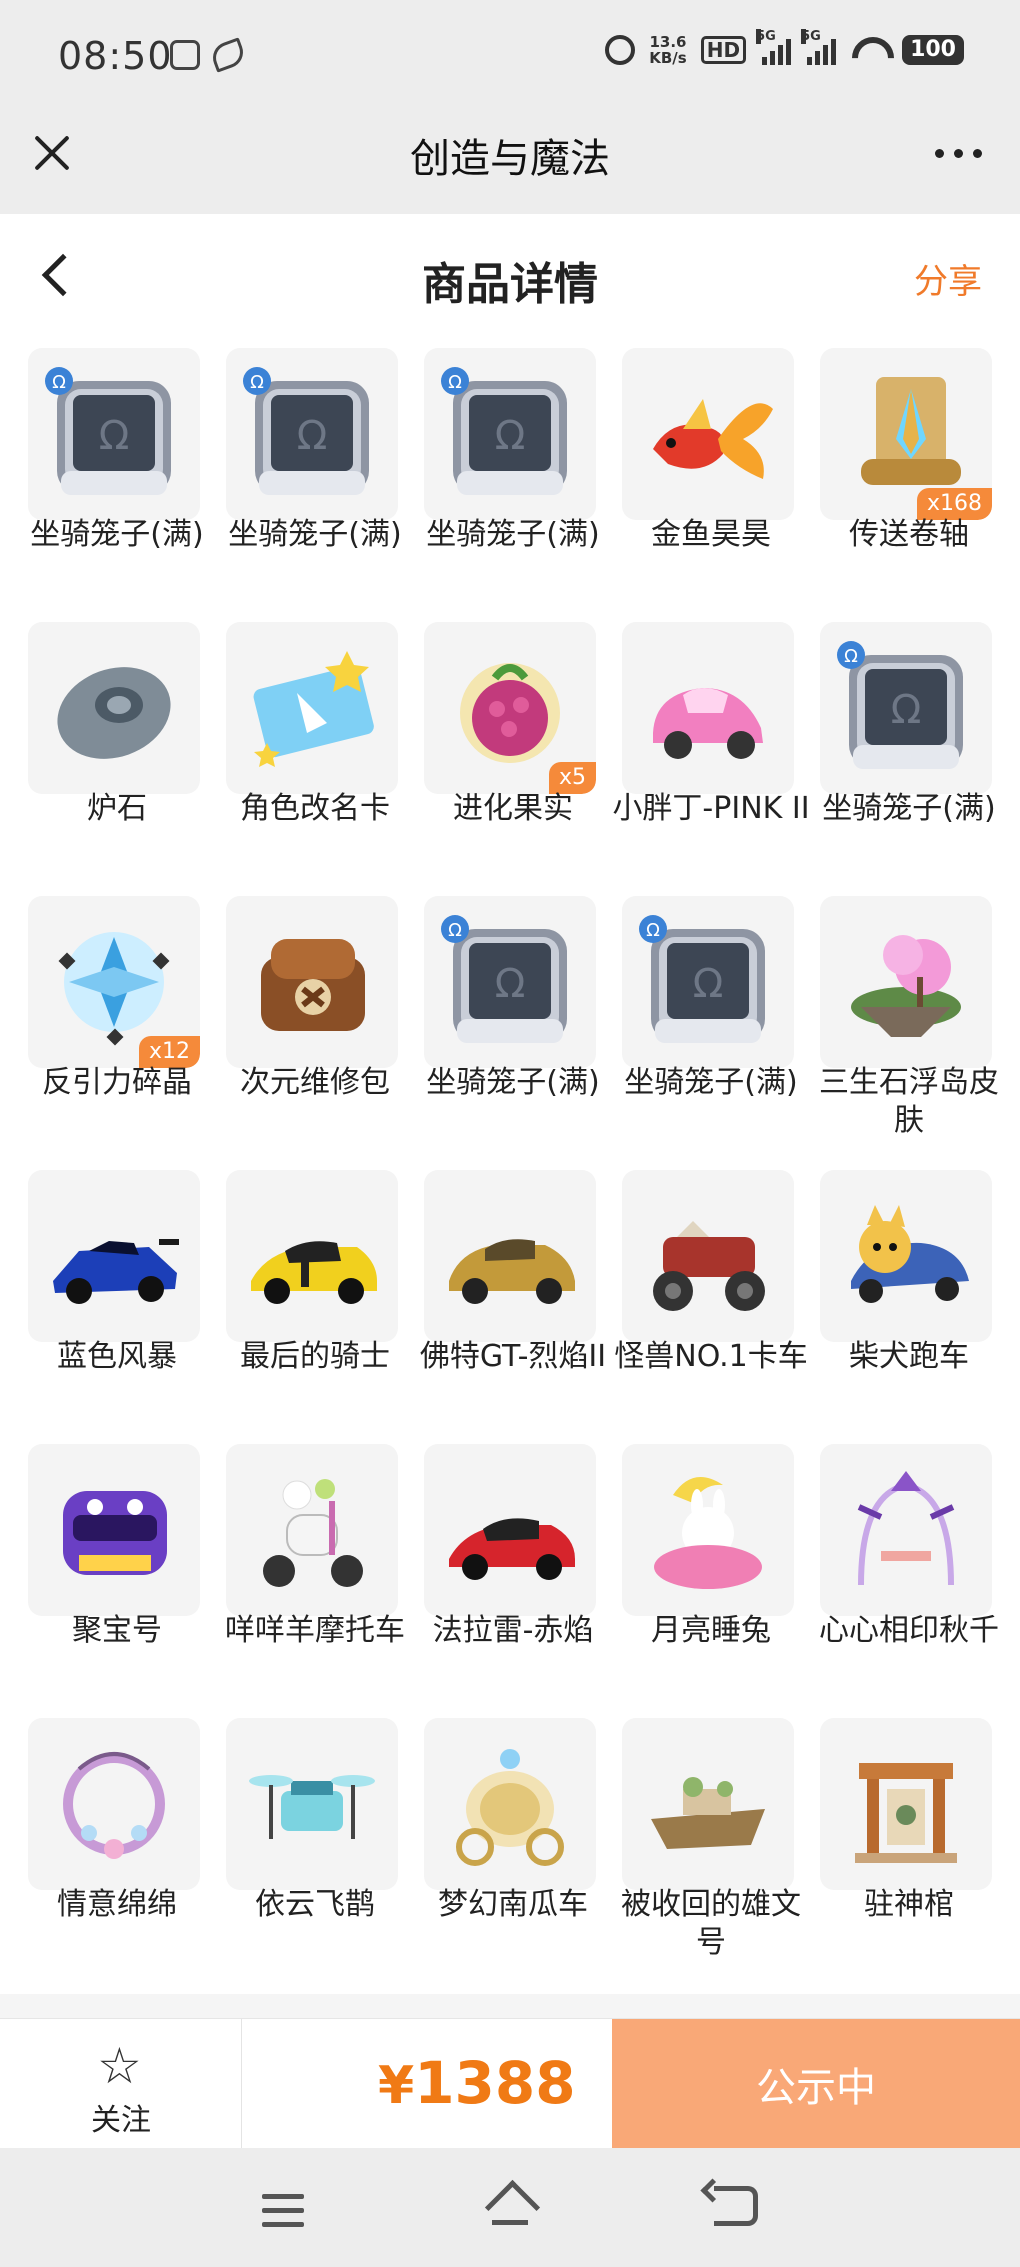 The image size is (1020, 2267). I want to click on wreath-icon, so click(114, 1804).